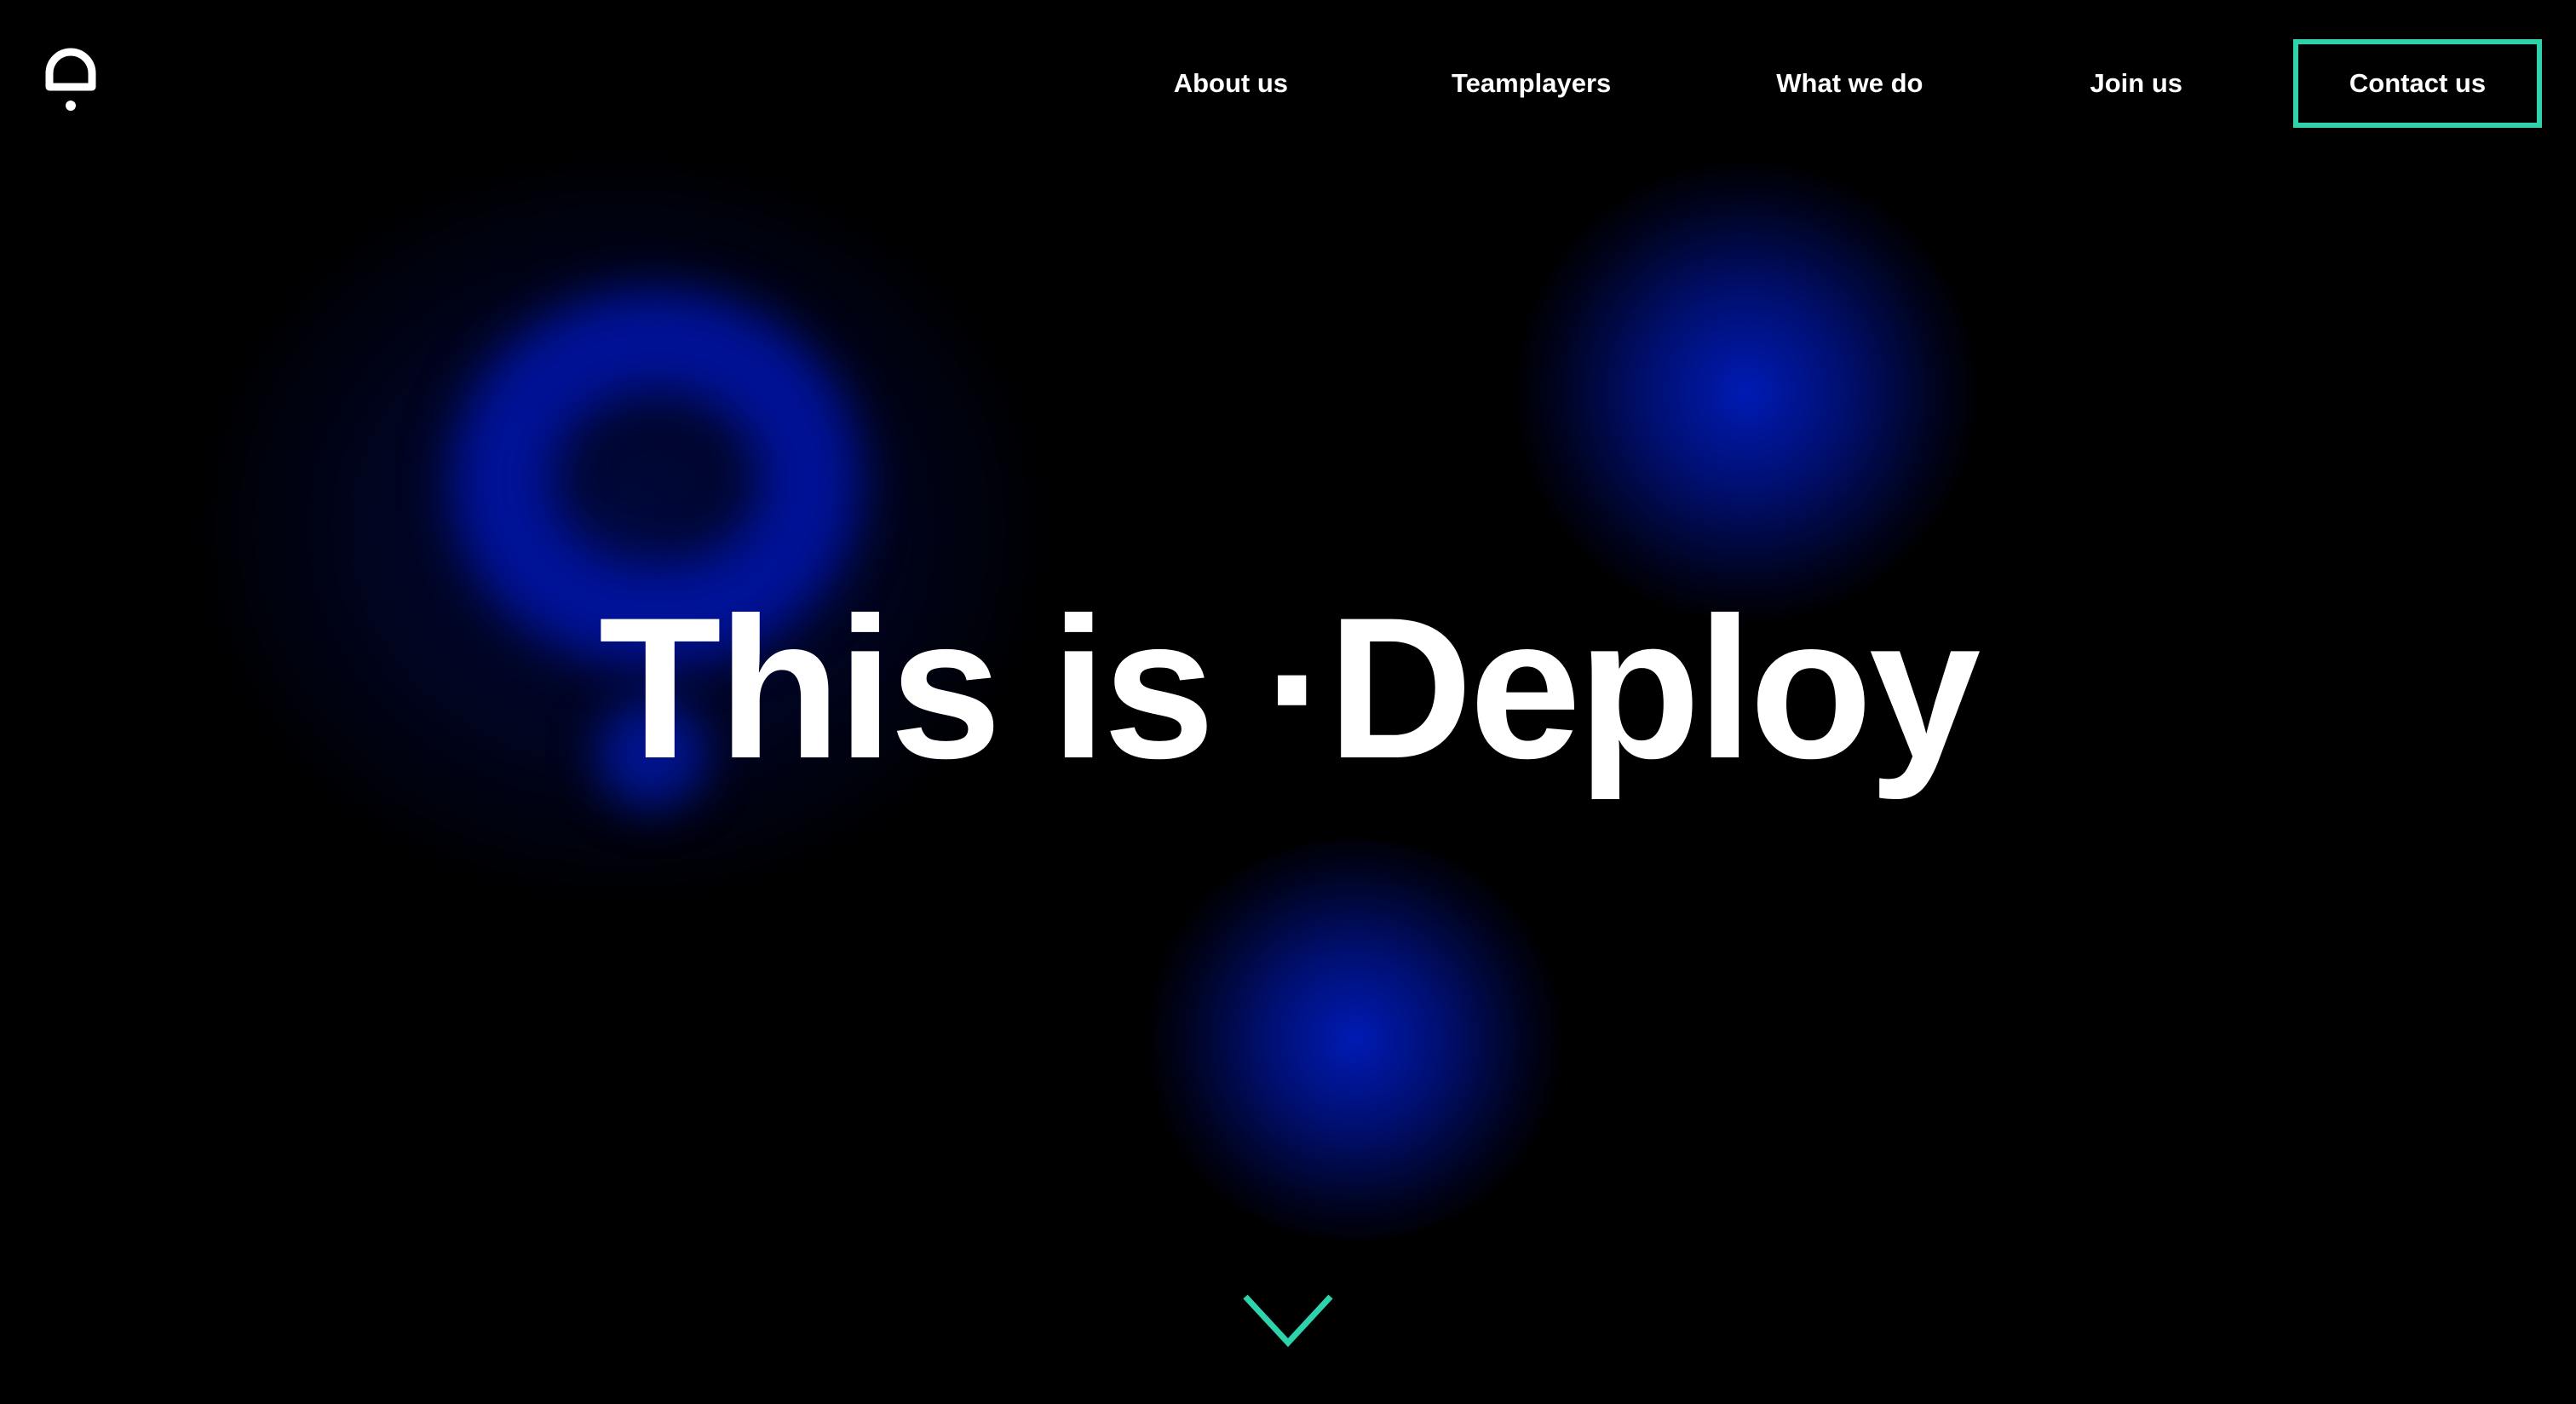  Describe the element at coordinates (1532, 83) in the screenshot. I see `nav-teamplayers: Teamplayers` at that location.